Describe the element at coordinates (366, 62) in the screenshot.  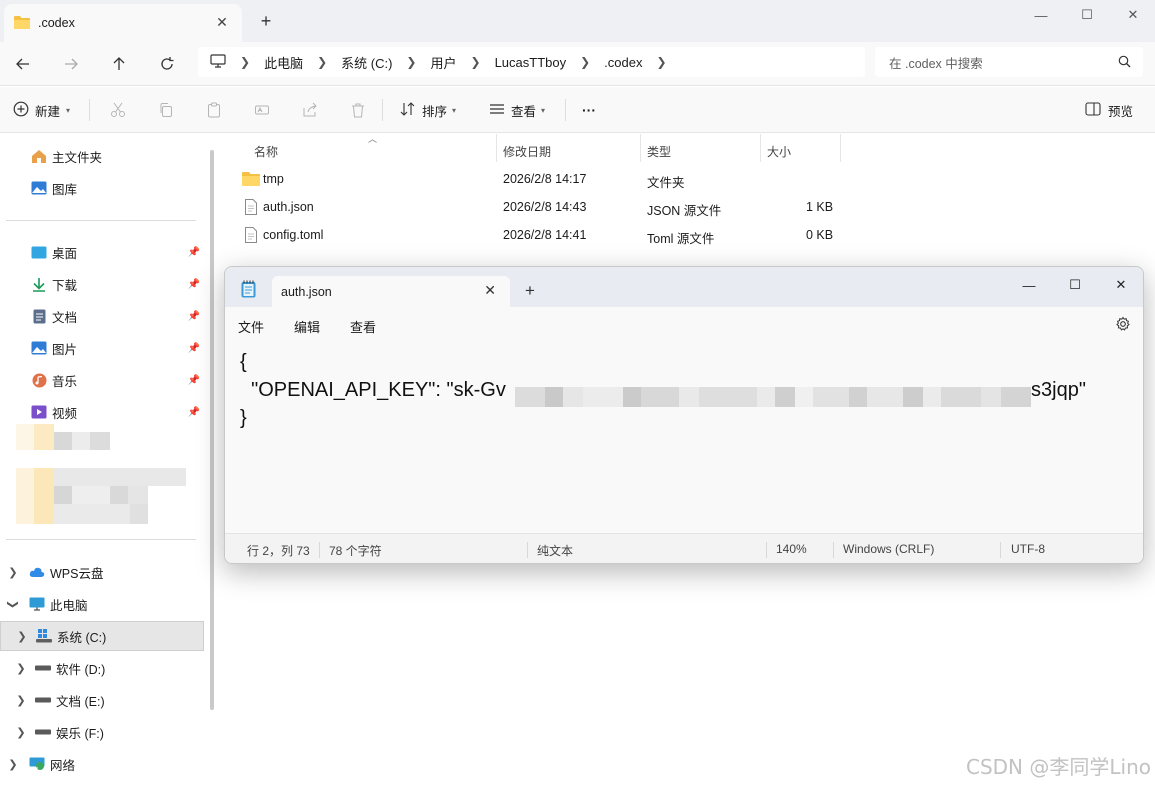
I see `breadcrumb-system-c: 系统 (C:)` at that location.